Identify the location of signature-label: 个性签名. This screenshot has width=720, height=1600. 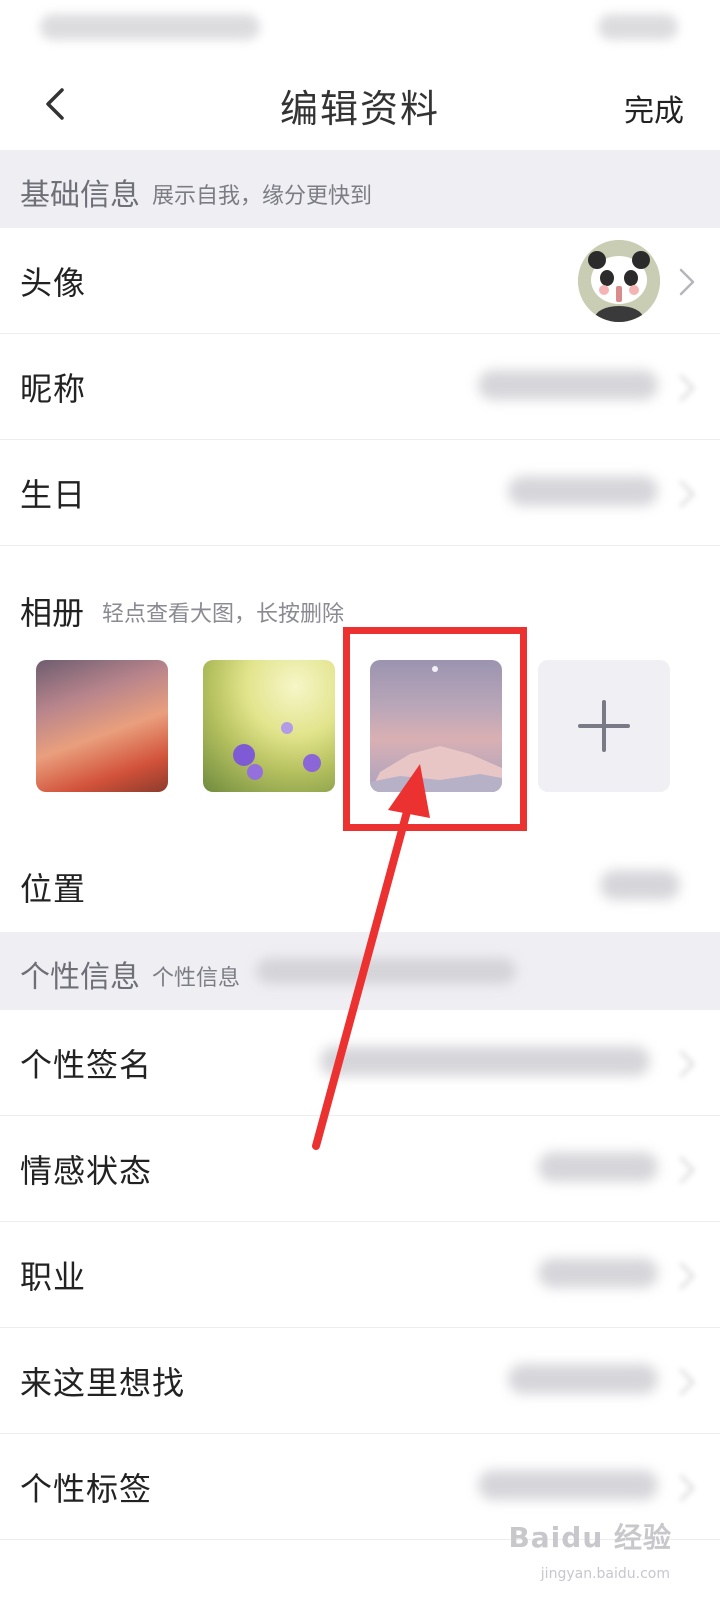
(86, 1065).